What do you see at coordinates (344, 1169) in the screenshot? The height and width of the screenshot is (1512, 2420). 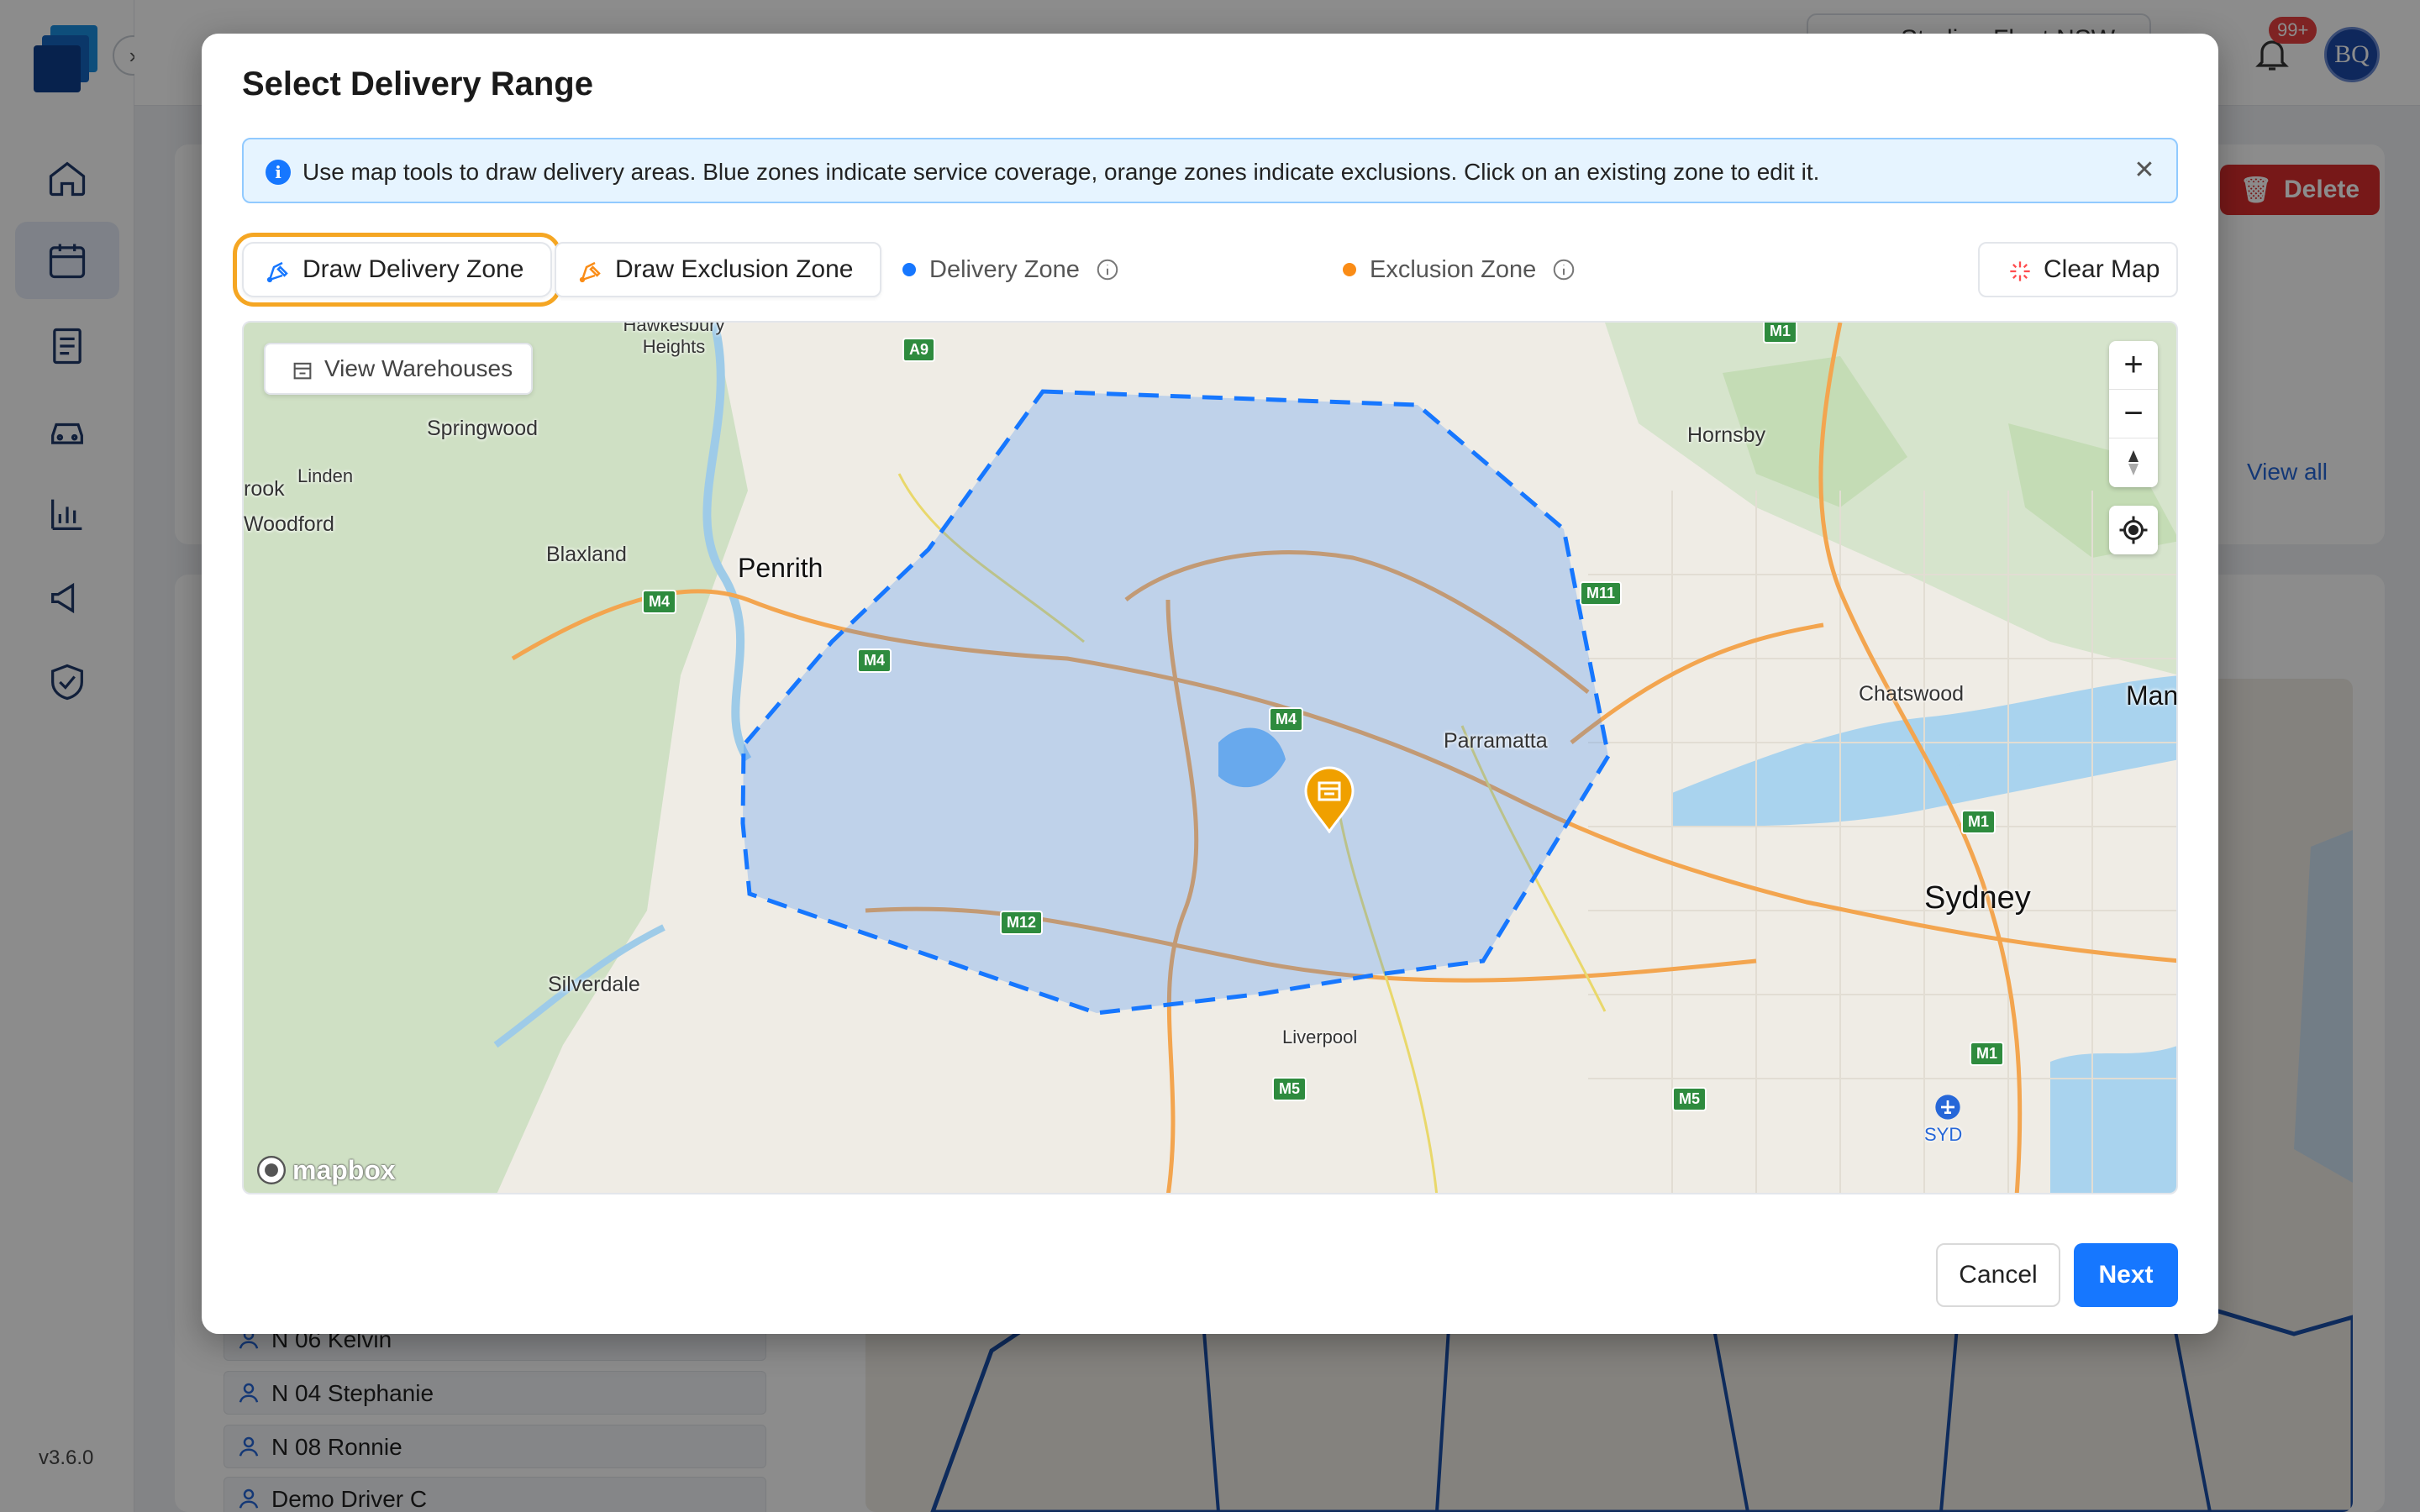 I see `mapbox-text: mapbox` at bounding box center [344, 1169].